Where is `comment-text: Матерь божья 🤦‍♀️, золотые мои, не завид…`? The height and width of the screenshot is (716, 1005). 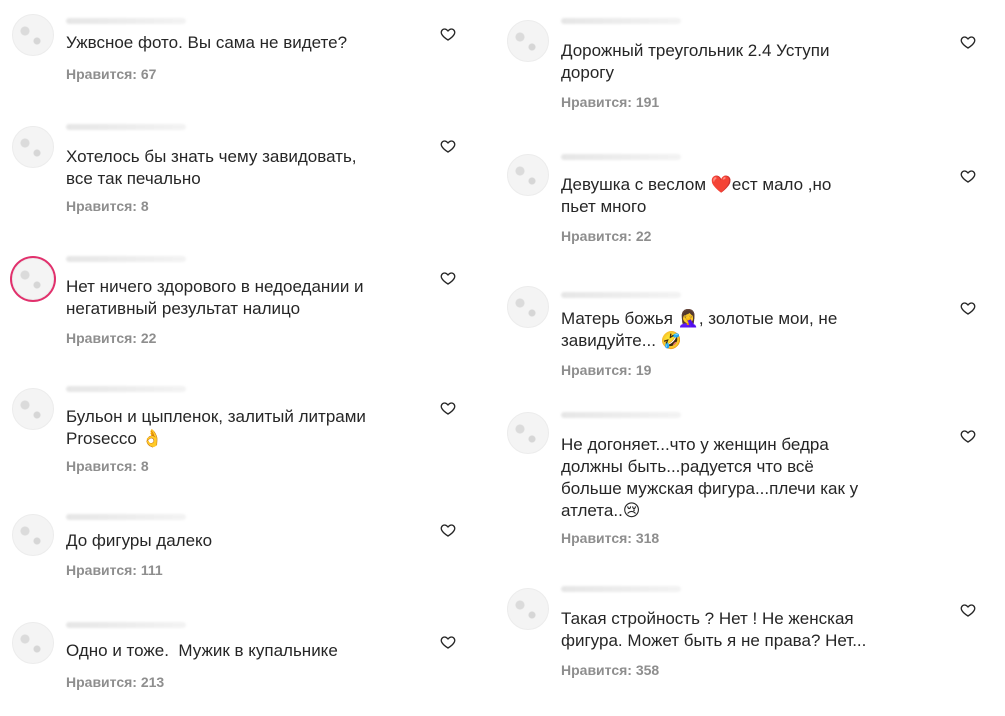 comment-text: Матерь божья 🤦‍♀️, золотые мои, не завид… is located at coordinates (699, 329).